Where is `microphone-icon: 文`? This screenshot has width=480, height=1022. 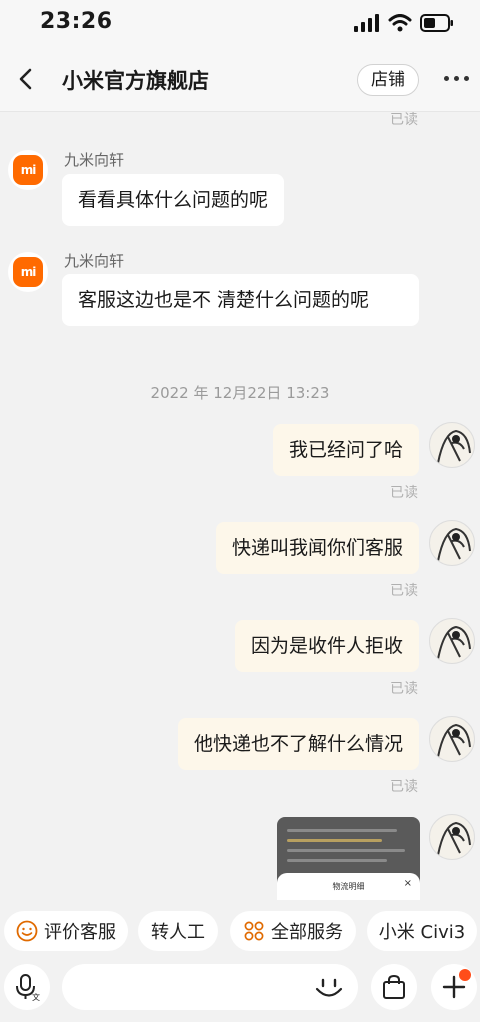 microphone-icon: 文 is located at coordinates (28, 987).